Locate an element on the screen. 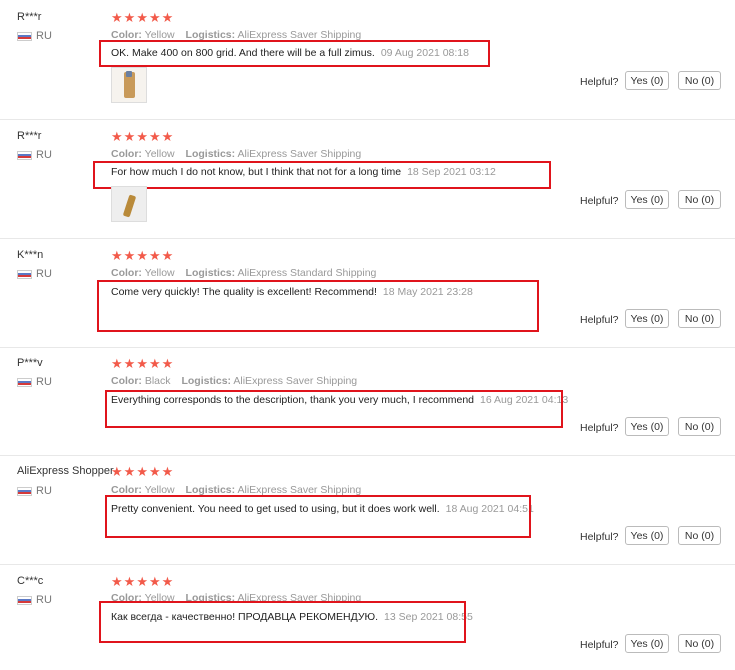 The image size is (735, 670). reviewer-name: K***n is located at coordinates (30, 255).